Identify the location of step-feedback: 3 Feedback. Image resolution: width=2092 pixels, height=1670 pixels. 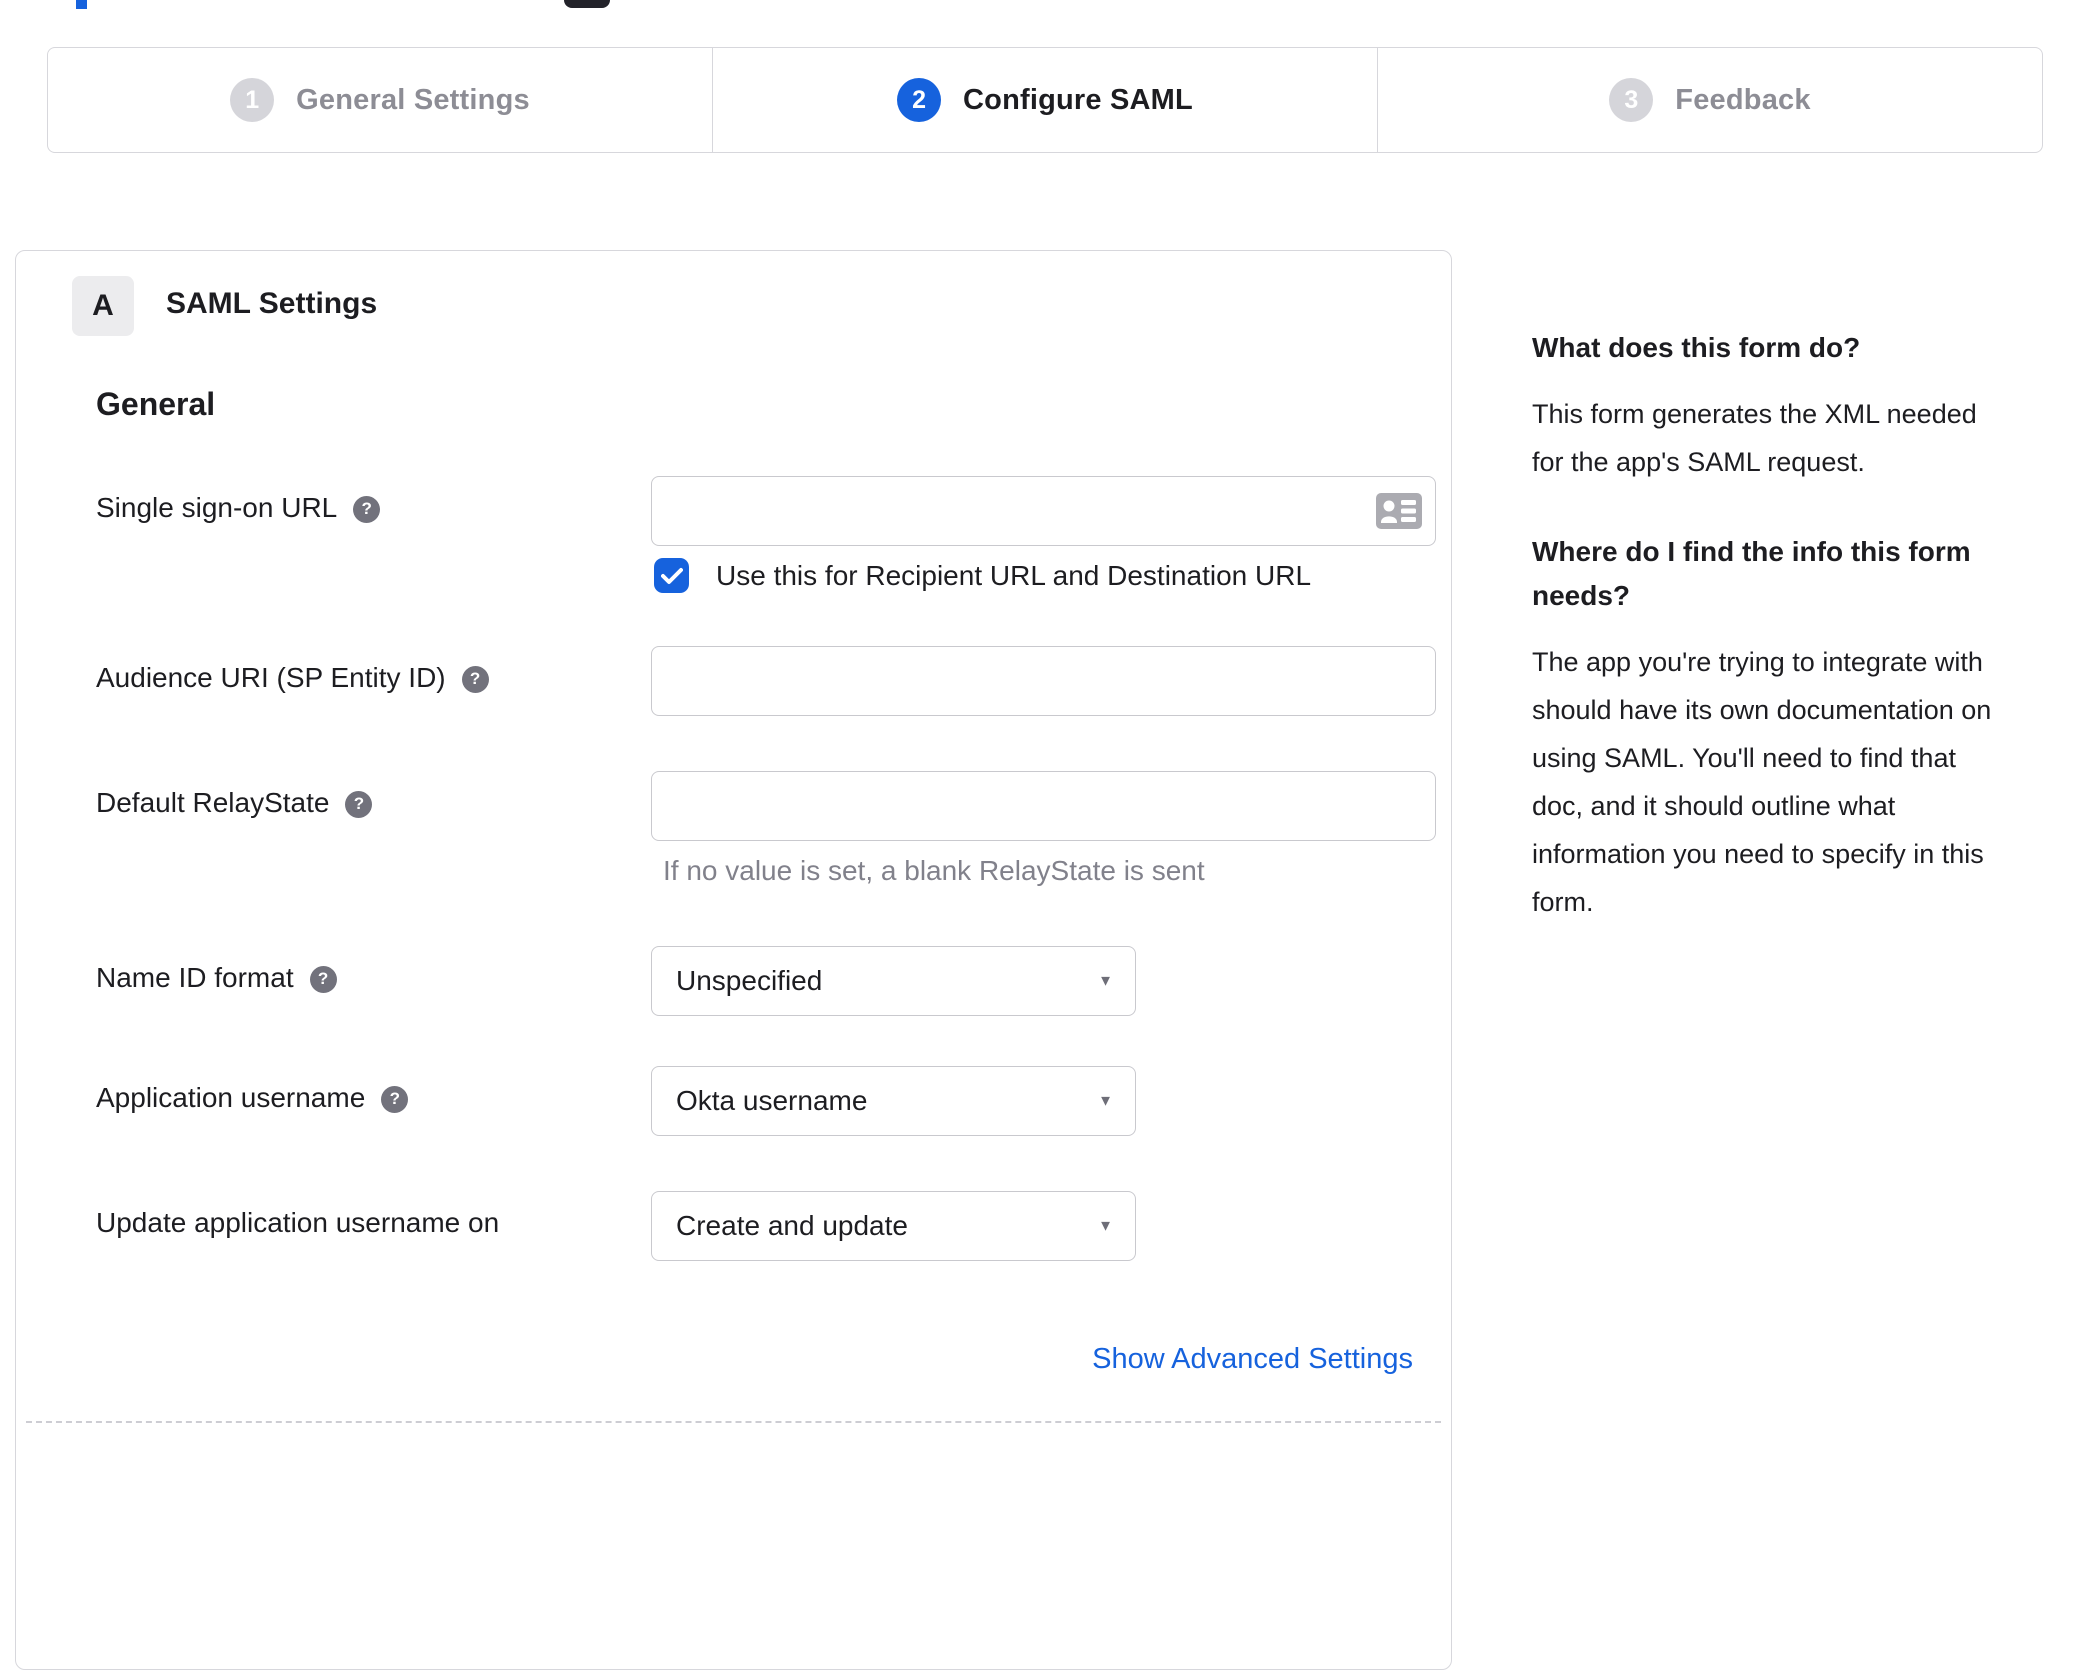
(1710, 100).